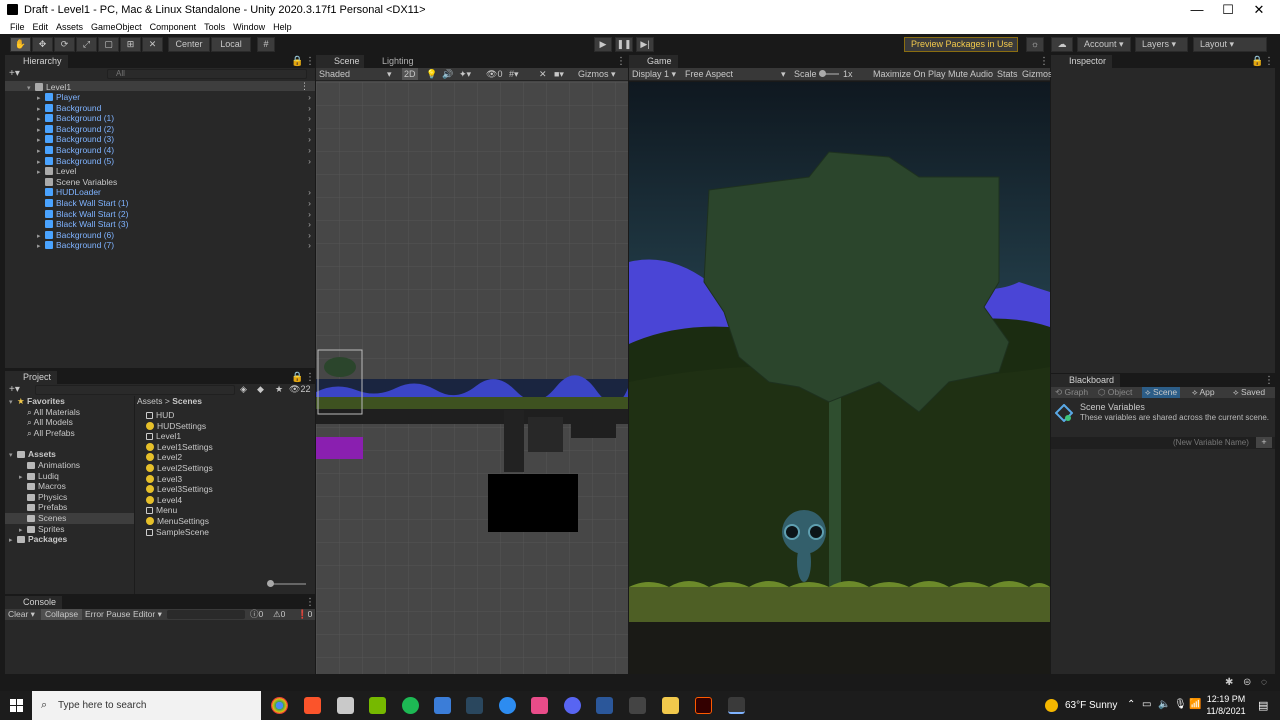 The height and width of the screenshot is (720, 1280). Describe the element at coordinates (177, 521) in the screenshot. I see `scene-file-item: MenuSettings` at that location.